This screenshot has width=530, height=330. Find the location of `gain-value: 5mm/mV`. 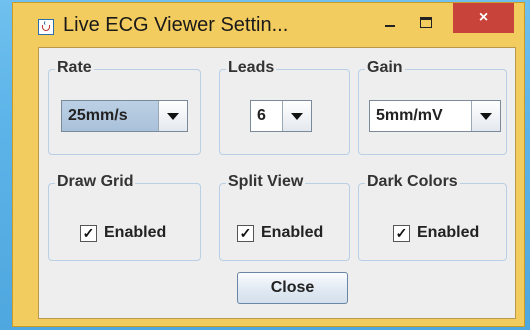

gain-value: 5mm/mV is located at coordinates (409, 115).